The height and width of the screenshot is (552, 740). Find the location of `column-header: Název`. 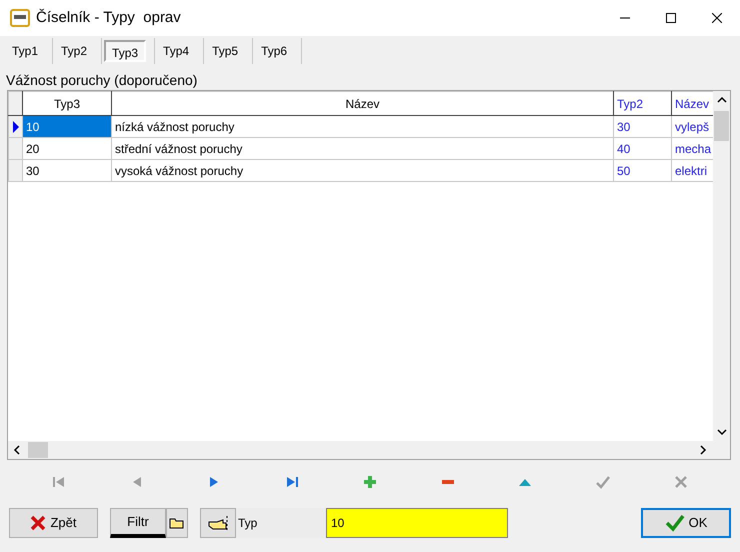

column-header: Název is located at coordinates (363, 104).